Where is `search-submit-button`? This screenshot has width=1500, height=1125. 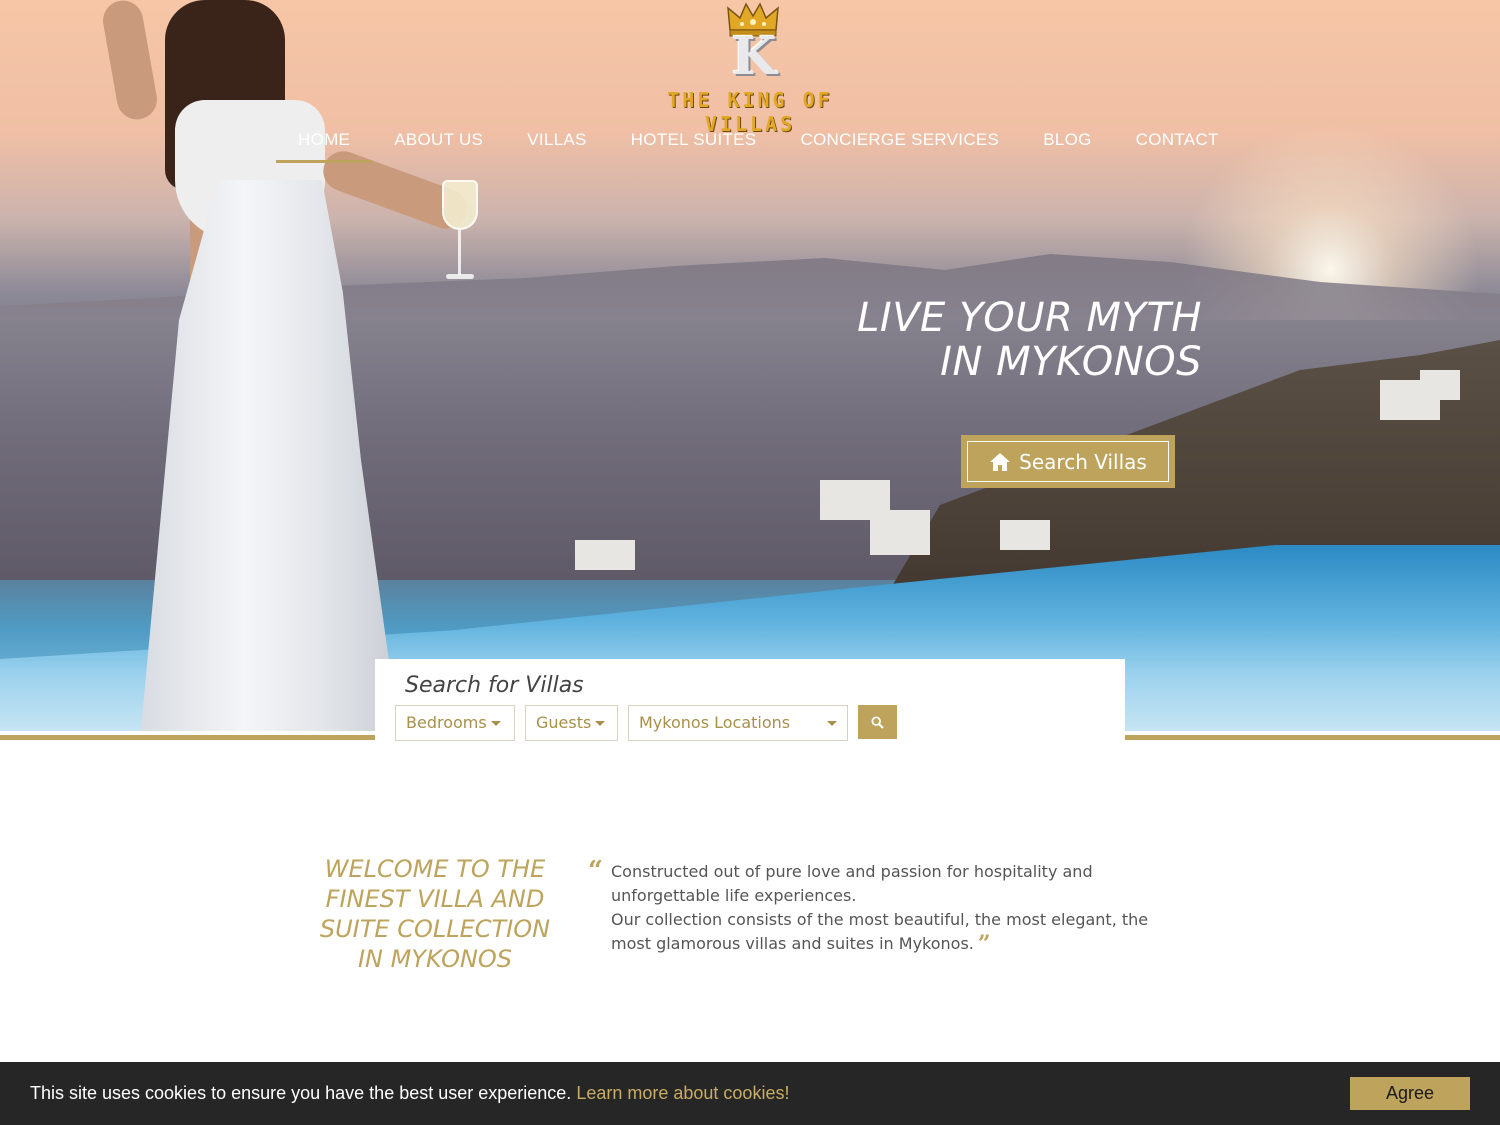
search-submit-button is located at coordinates (877, 722).